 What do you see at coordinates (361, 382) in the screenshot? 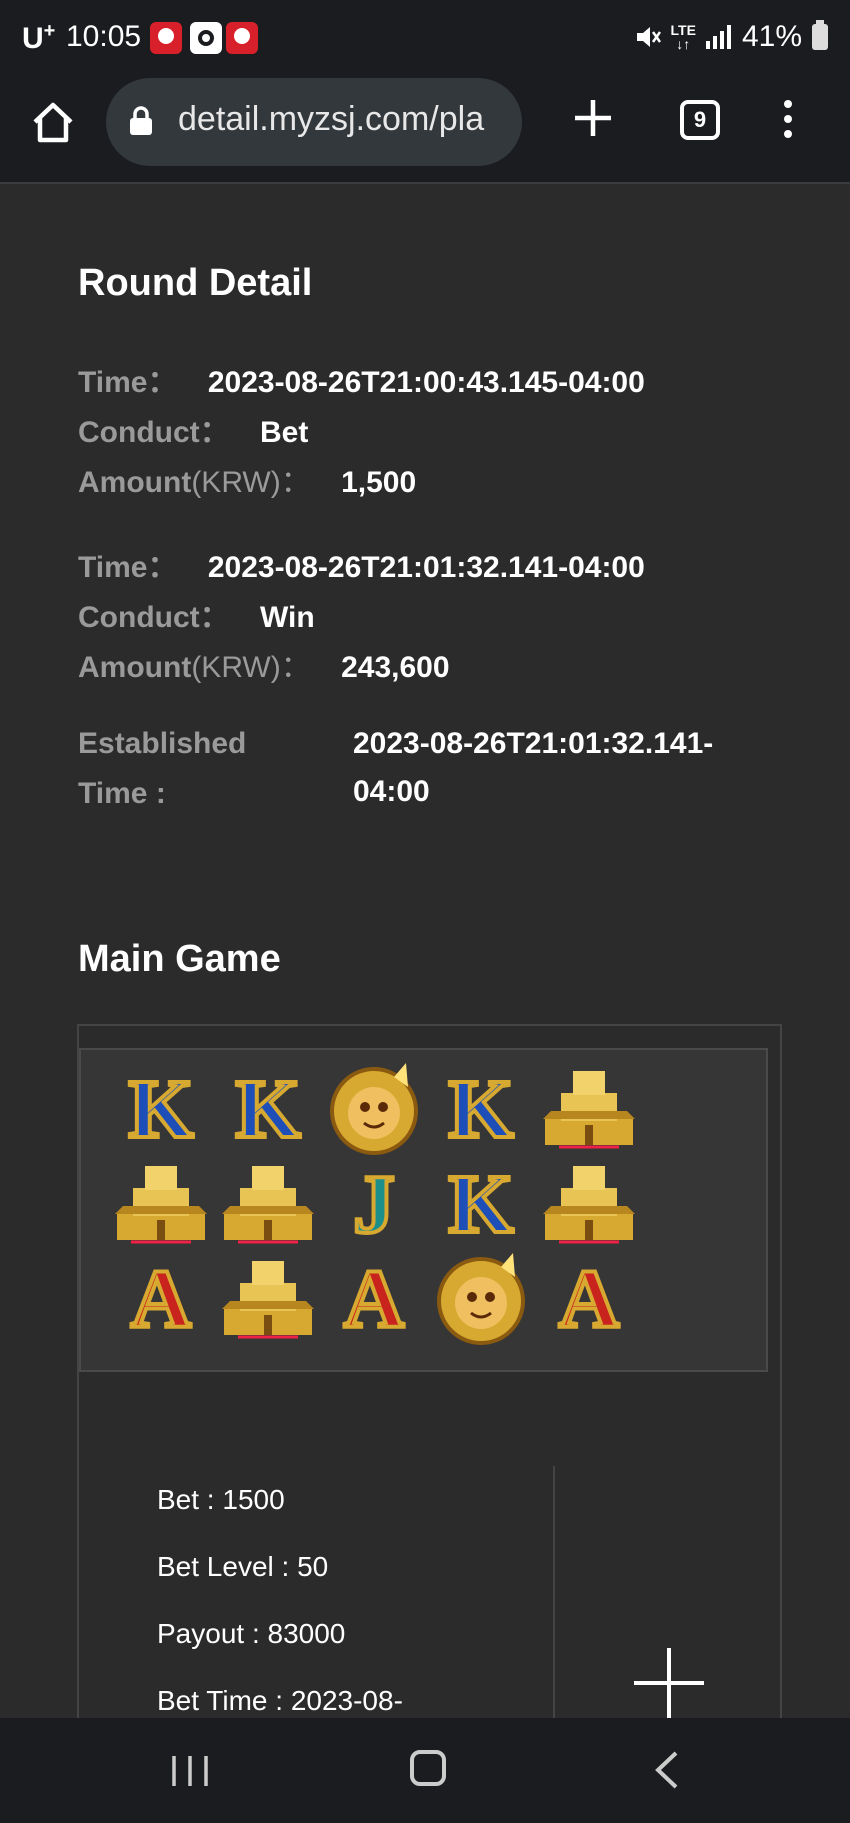
I see `record-1-time: Time： 2023-08-26T21:00:43.145-04:00` at bounding box center [361, 382].